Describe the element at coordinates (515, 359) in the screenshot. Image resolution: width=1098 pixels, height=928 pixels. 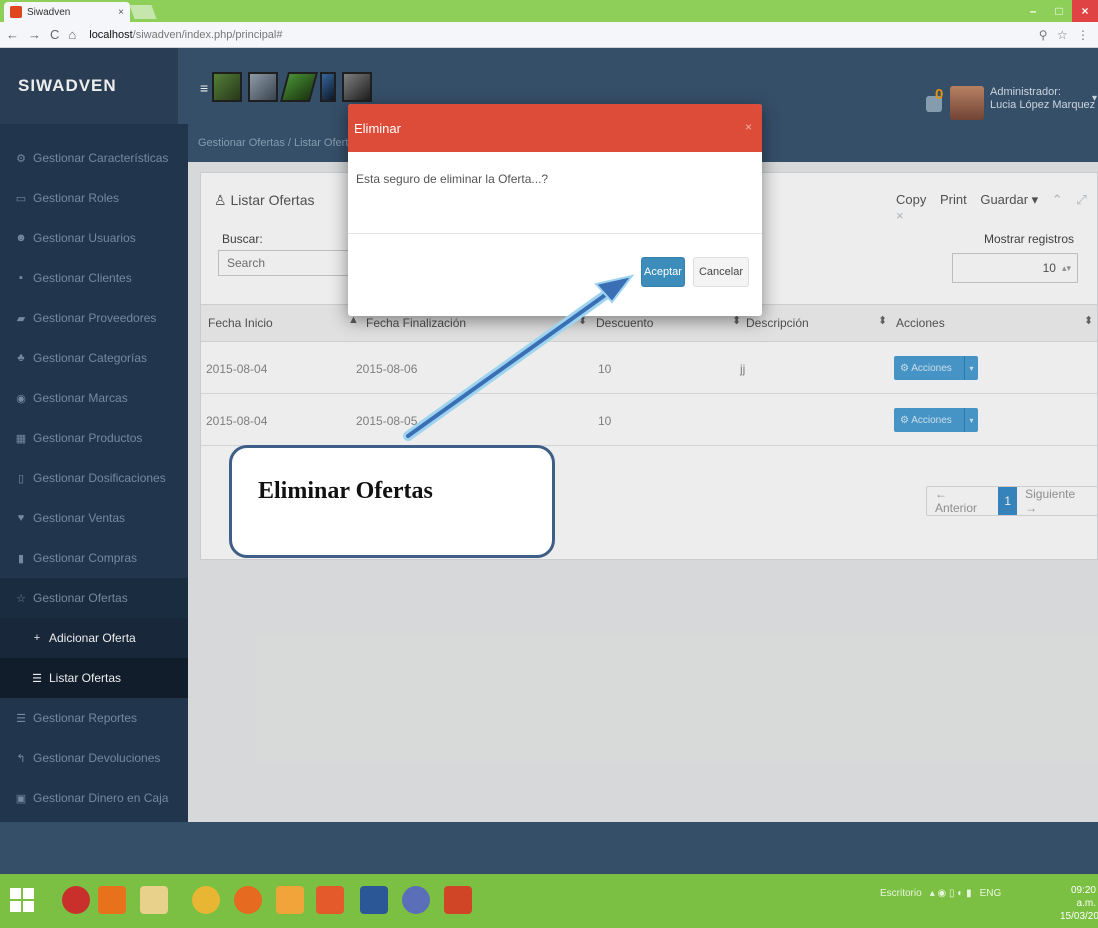
I see `arrow-shaft` at that location.